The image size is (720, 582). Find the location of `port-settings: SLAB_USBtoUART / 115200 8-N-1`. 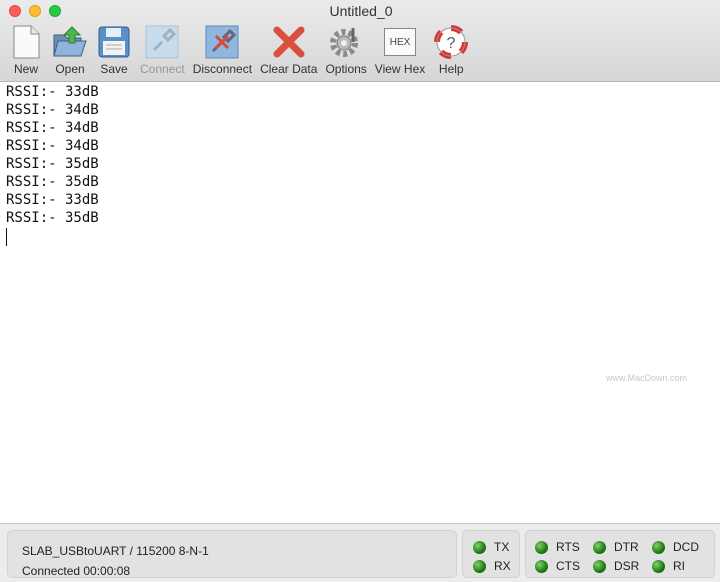

port-settings: SLAB_USBtoUART / 115200 8-N-1 is located at coordinates (115, 551).